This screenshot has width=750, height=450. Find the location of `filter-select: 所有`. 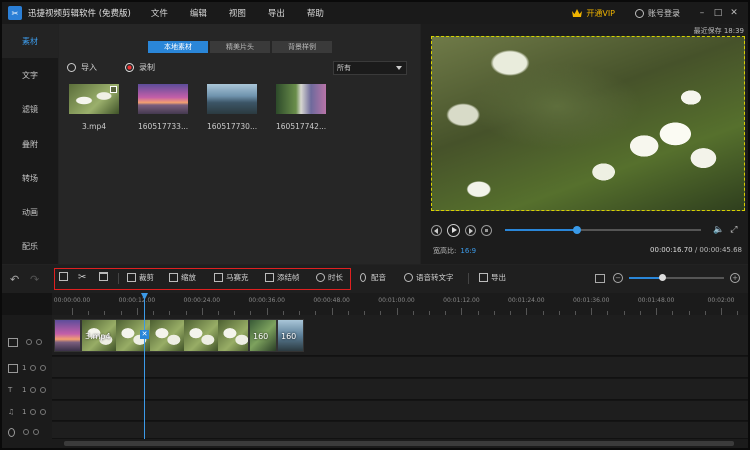

filter-select: 所有 is located at coordinates (370, 68).